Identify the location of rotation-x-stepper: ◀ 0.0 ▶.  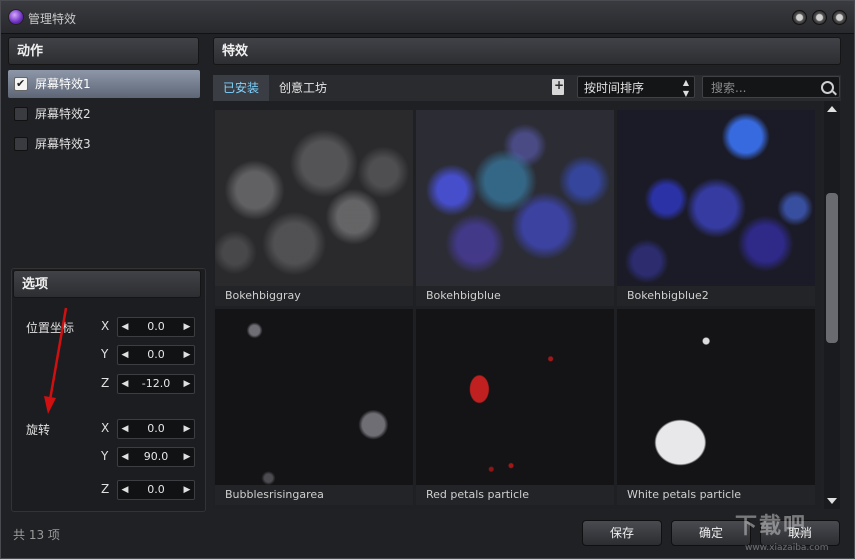
(156, 429).